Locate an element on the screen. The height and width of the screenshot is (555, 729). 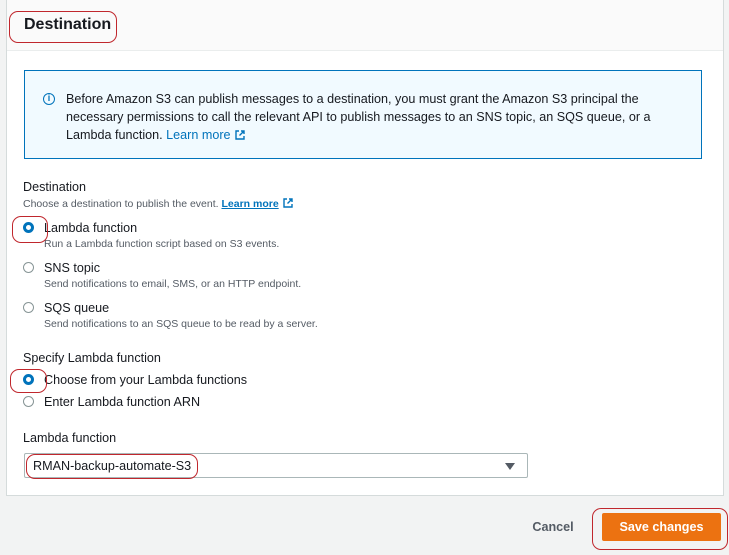
radio-sns-topic is located at coordinates (28, 267).